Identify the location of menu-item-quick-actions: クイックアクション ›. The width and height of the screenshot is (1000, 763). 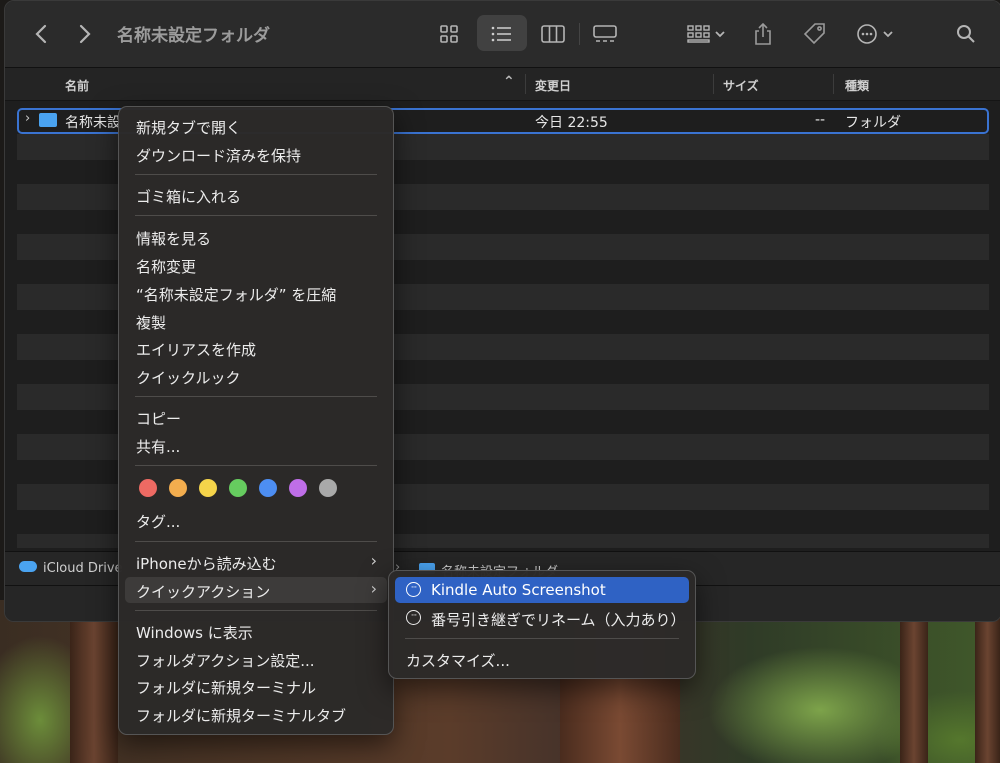
(256, 590).